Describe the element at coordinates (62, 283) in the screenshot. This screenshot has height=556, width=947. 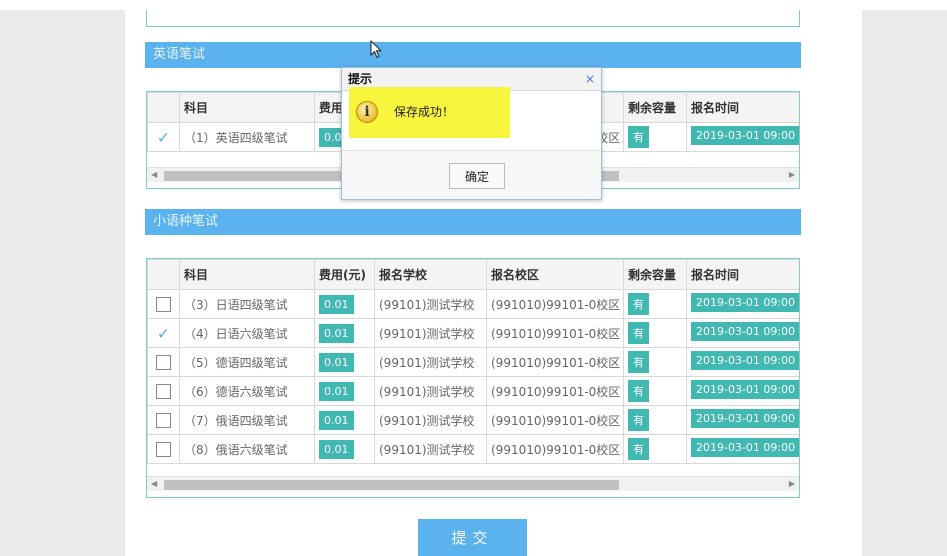
I see `page-margin-left` at that location.